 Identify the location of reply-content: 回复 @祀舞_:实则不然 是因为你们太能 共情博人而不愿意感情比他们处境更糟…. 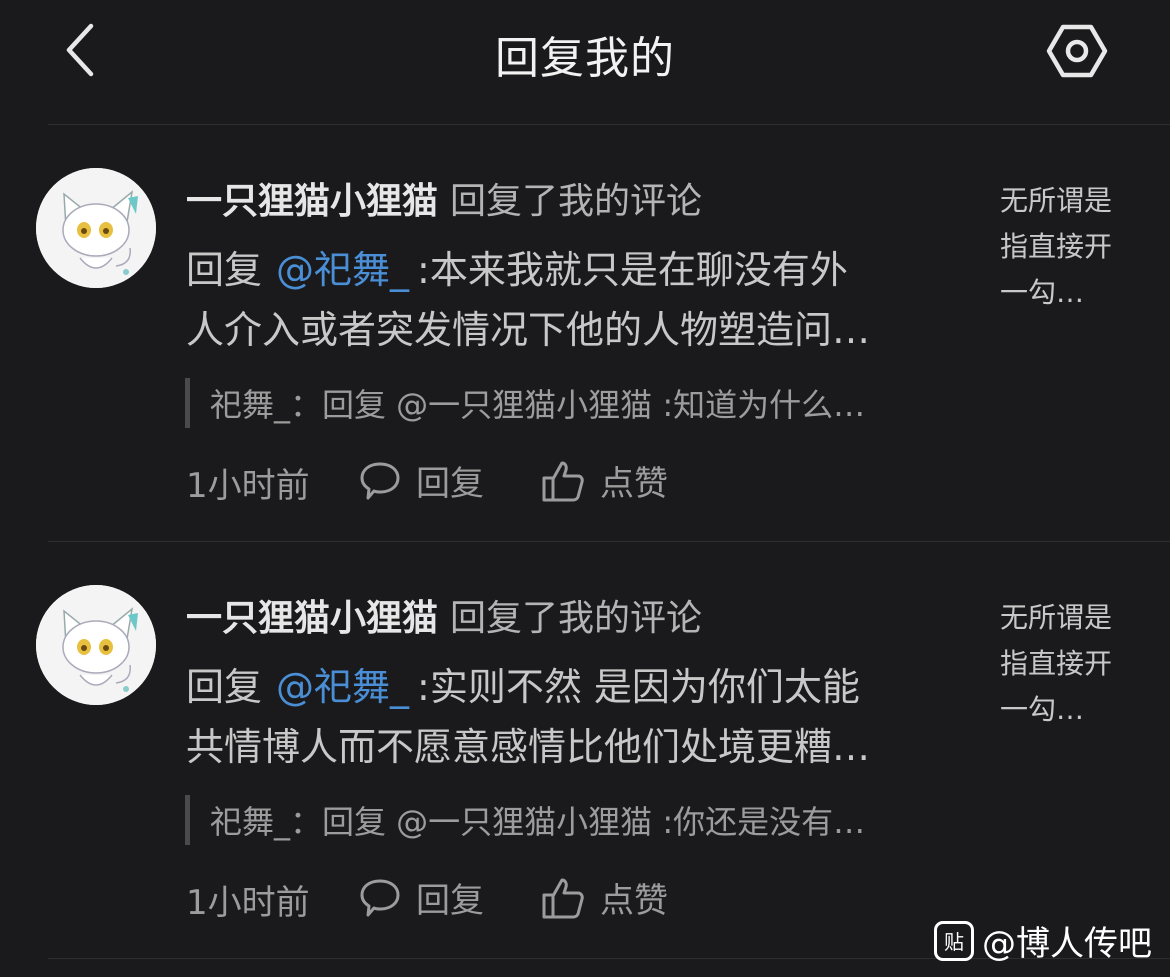
(571, 717).